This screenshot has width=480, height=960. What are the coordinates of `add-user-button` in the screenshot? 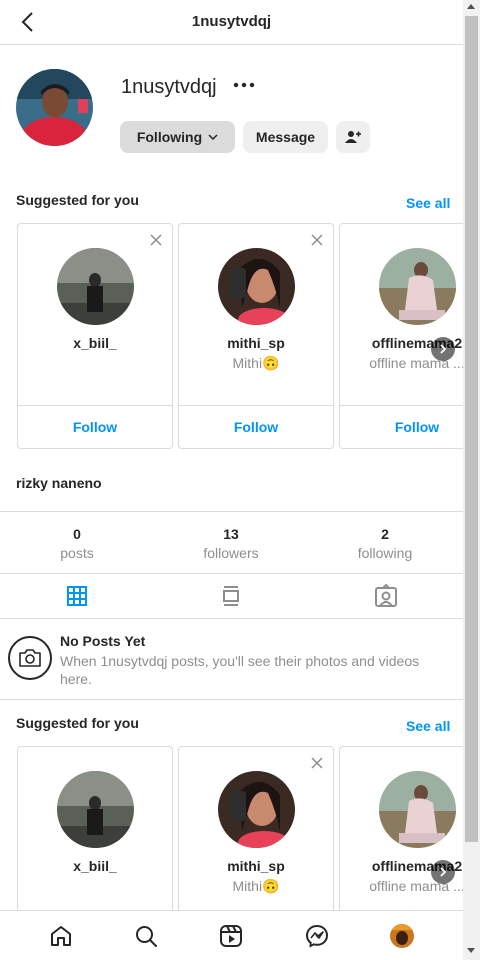 It's located at (353, 137).